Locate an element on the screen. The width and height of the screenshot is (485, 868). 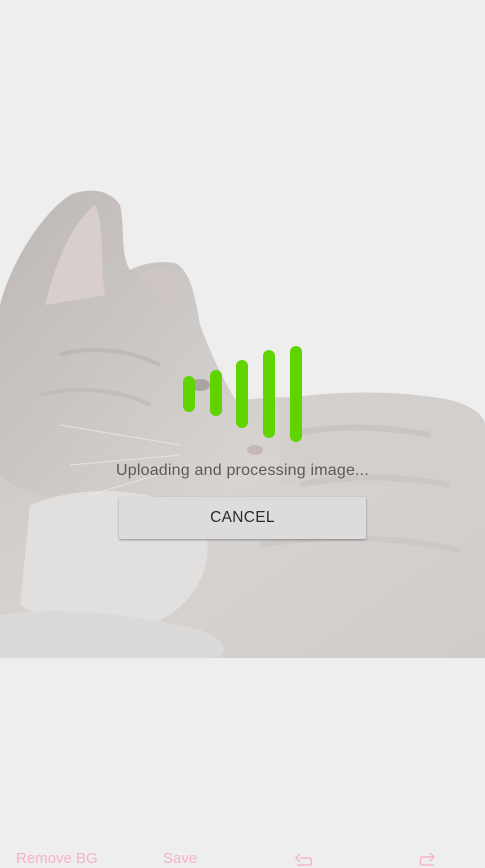
remove-bg-button: Remove BG is located at coordinates (57, 858).